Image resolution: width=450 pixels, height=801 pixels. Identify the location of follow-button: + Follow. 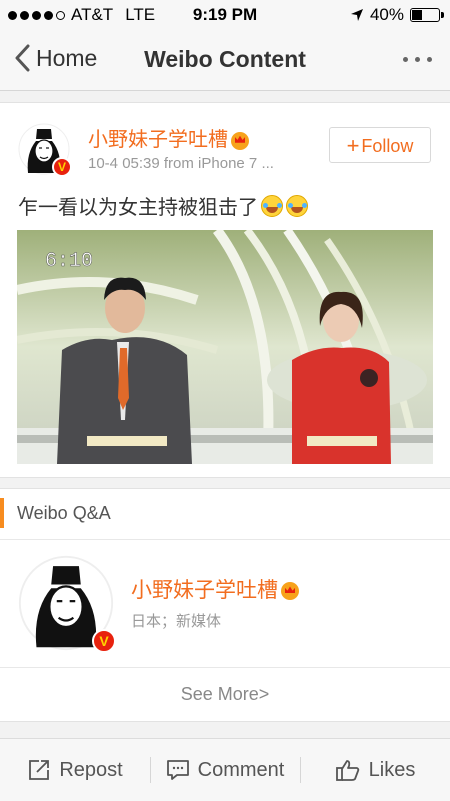
(380, 145).